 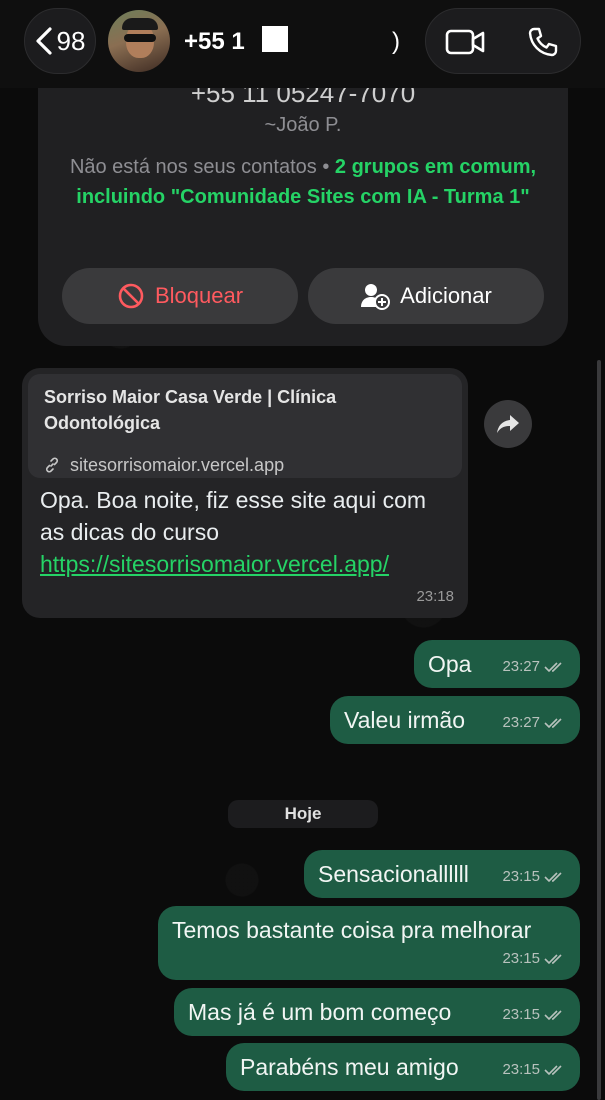 I want to click on forward-button, so click(x=508, y=424).